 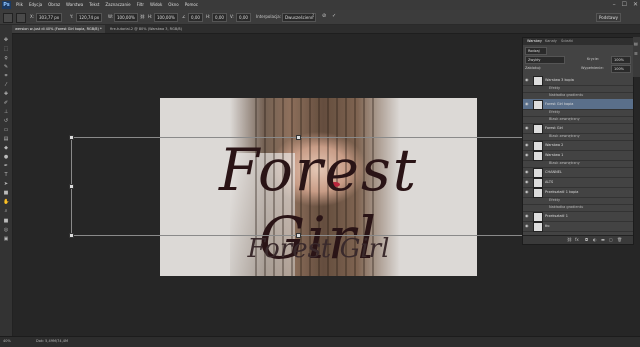 I want to click on menu-image: Obraz, so click(x=54, y=4).